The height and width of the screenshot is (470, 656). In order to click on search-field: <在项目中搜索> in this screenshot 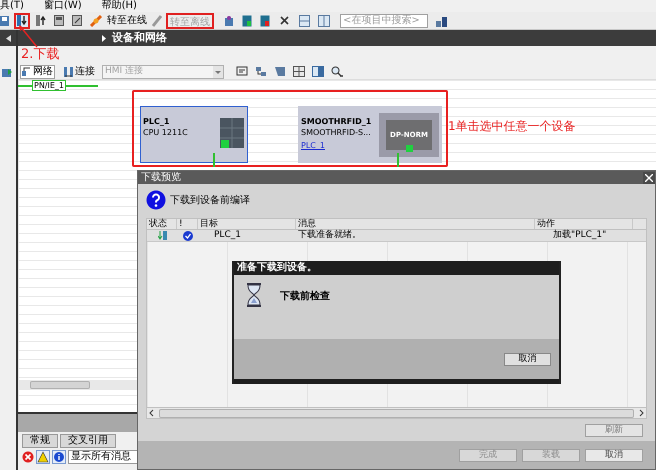, I will do `click(384, 21)`.